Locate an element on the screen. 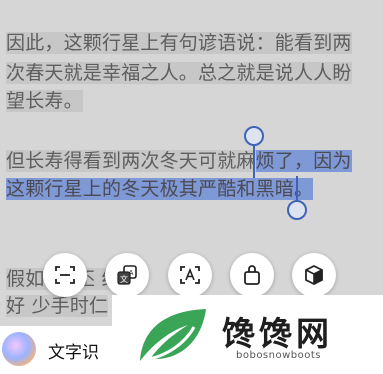  text-recognition-button is located at coordinates (190, 275).